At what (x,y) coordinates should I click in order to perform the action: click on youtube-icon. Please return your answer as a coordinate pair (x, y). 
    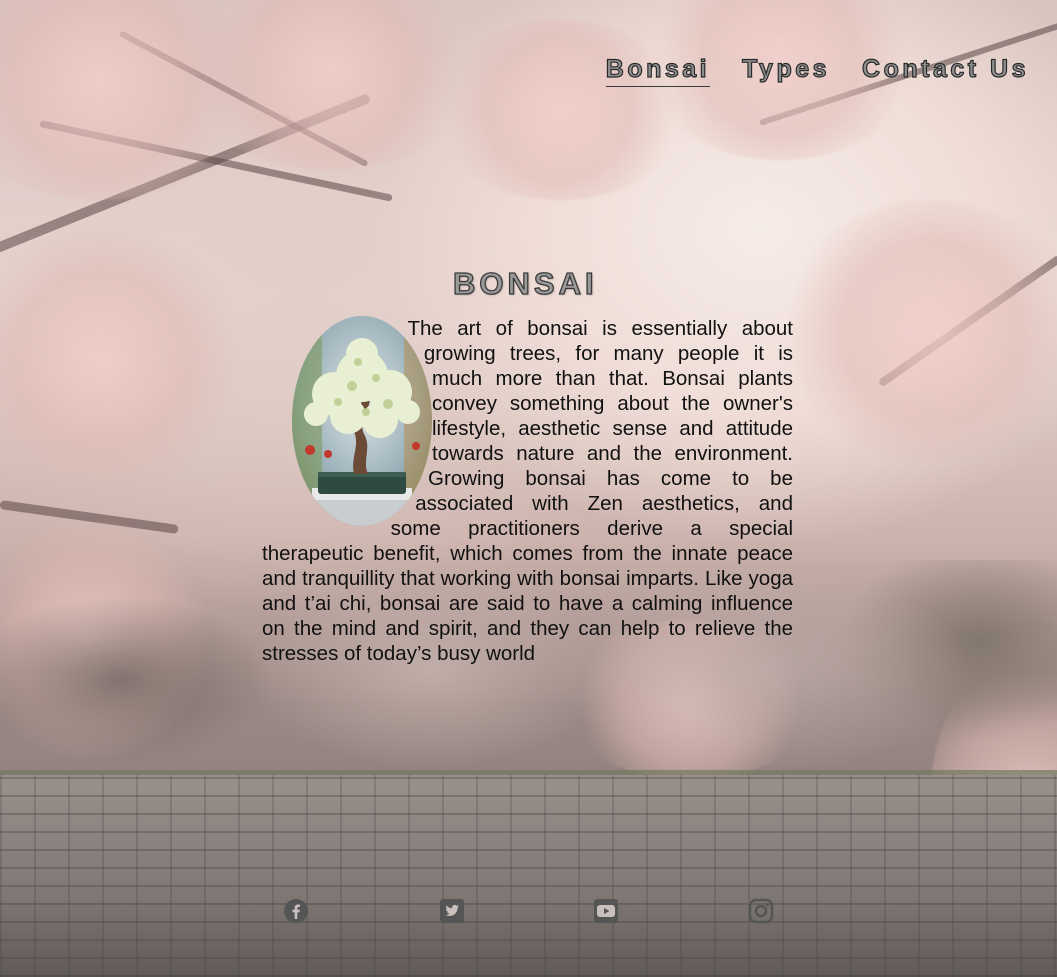
    Looking at the image, I should click on (606, 911).